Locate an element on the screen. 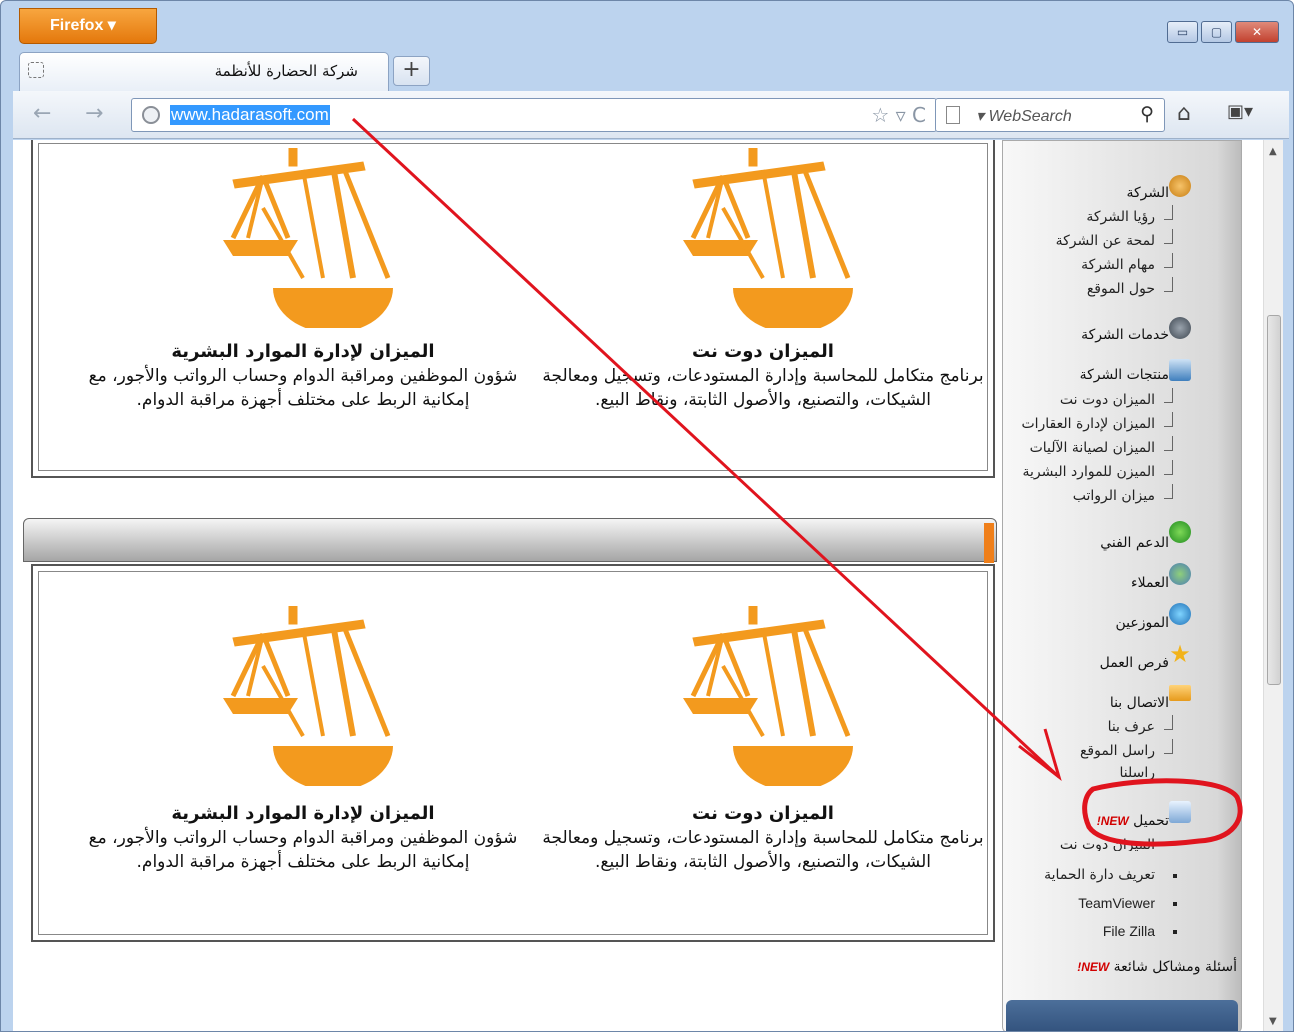 The width and height of the screenshot is (1294, 1032). search-bar: ▾ WebSearch ⚲ is located at coordinates (1050, 115).